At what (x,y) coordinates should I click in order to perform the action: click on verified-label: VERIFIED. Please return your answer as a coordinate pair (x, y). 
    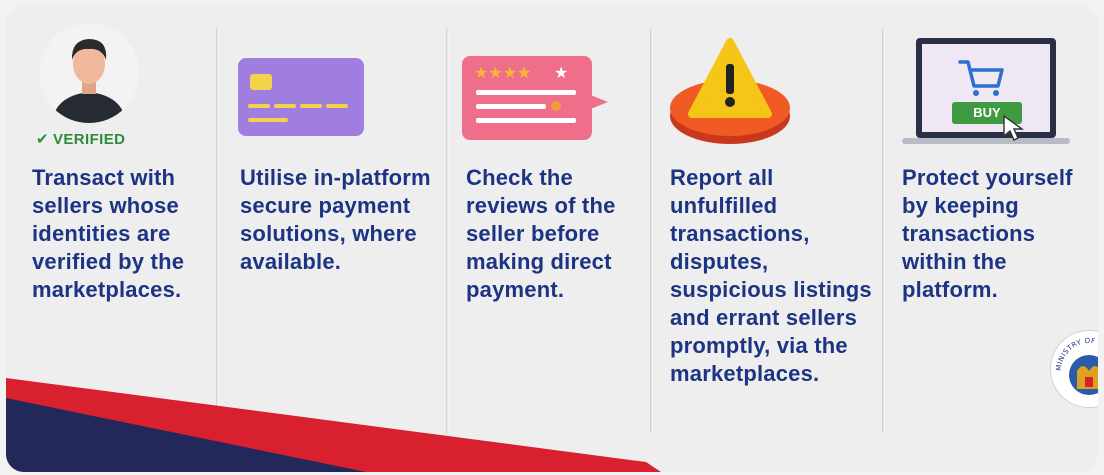
    Looking at the image, I should click on (89, 139).